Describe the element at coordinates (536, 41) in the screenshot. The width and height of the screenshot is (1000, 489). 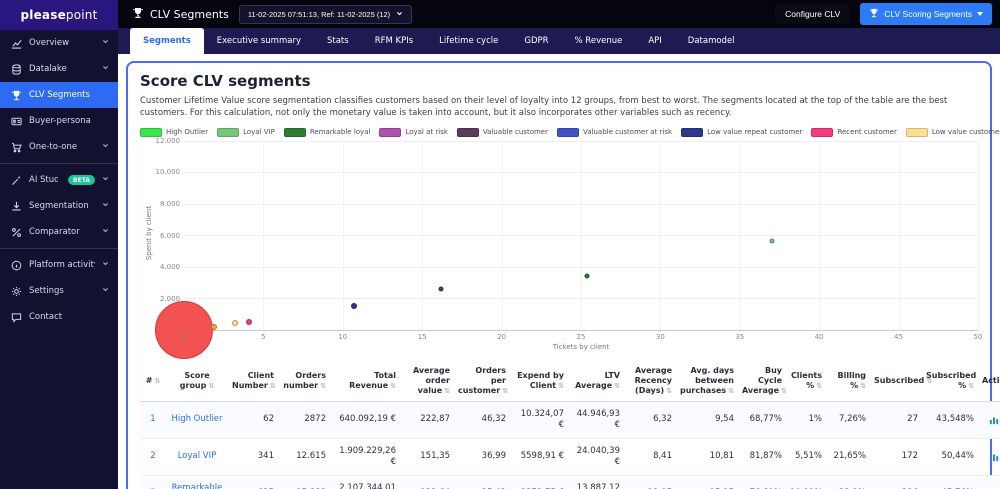
I see `tab: GDPR` at that location.